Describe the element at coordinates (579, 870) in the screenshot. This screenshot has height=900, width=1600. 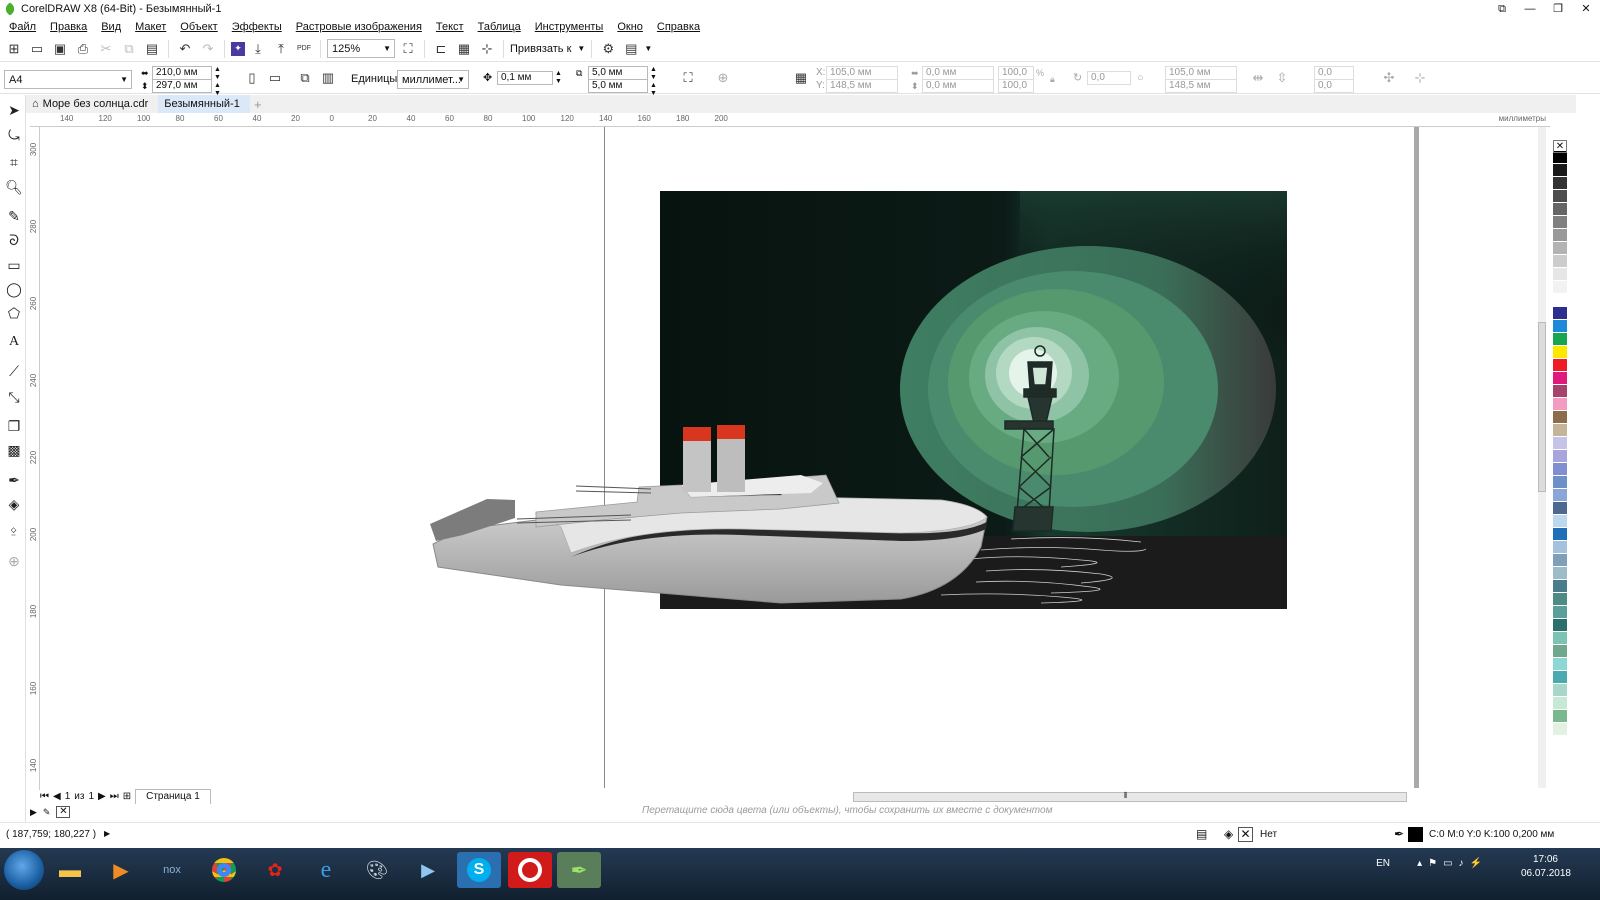
I see `coreldraw-taskbar-icon: ✒` at that location.